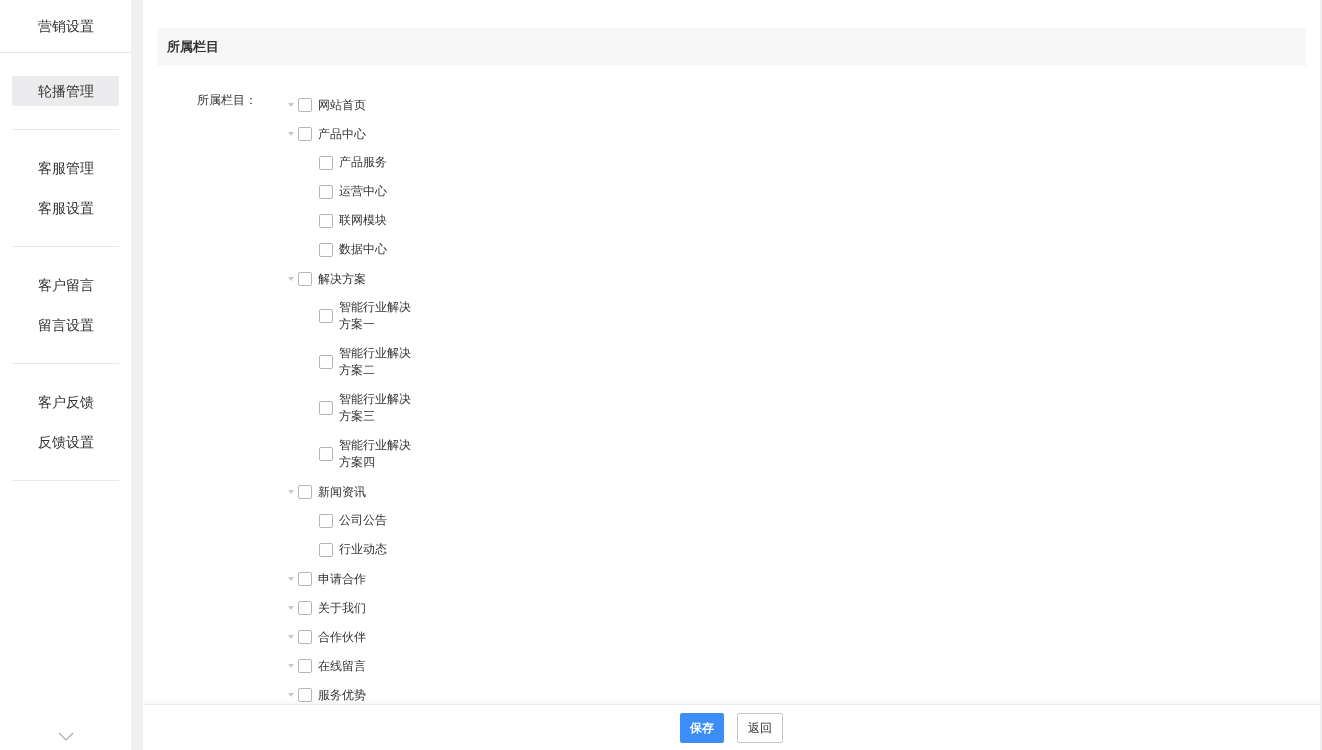  I want to click on field-label: 所属栏目：, so click(226, 100).